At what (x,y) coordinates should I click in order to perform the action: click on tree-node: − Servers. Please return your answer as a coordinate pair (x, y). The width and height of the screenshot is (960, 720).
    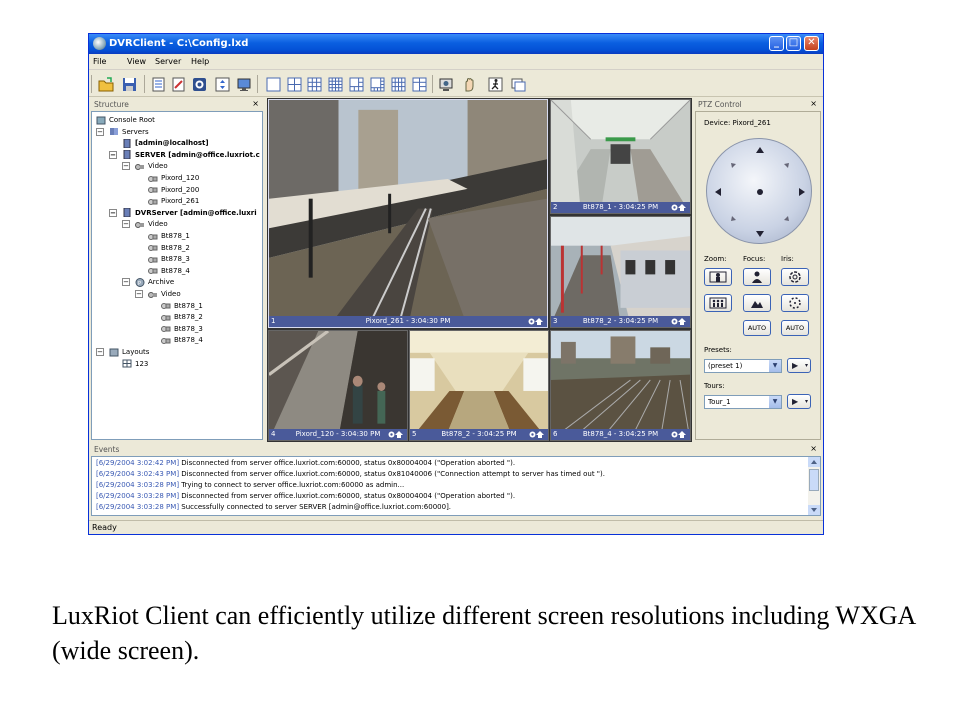
    Looking at the image, I should click on (122, 132).